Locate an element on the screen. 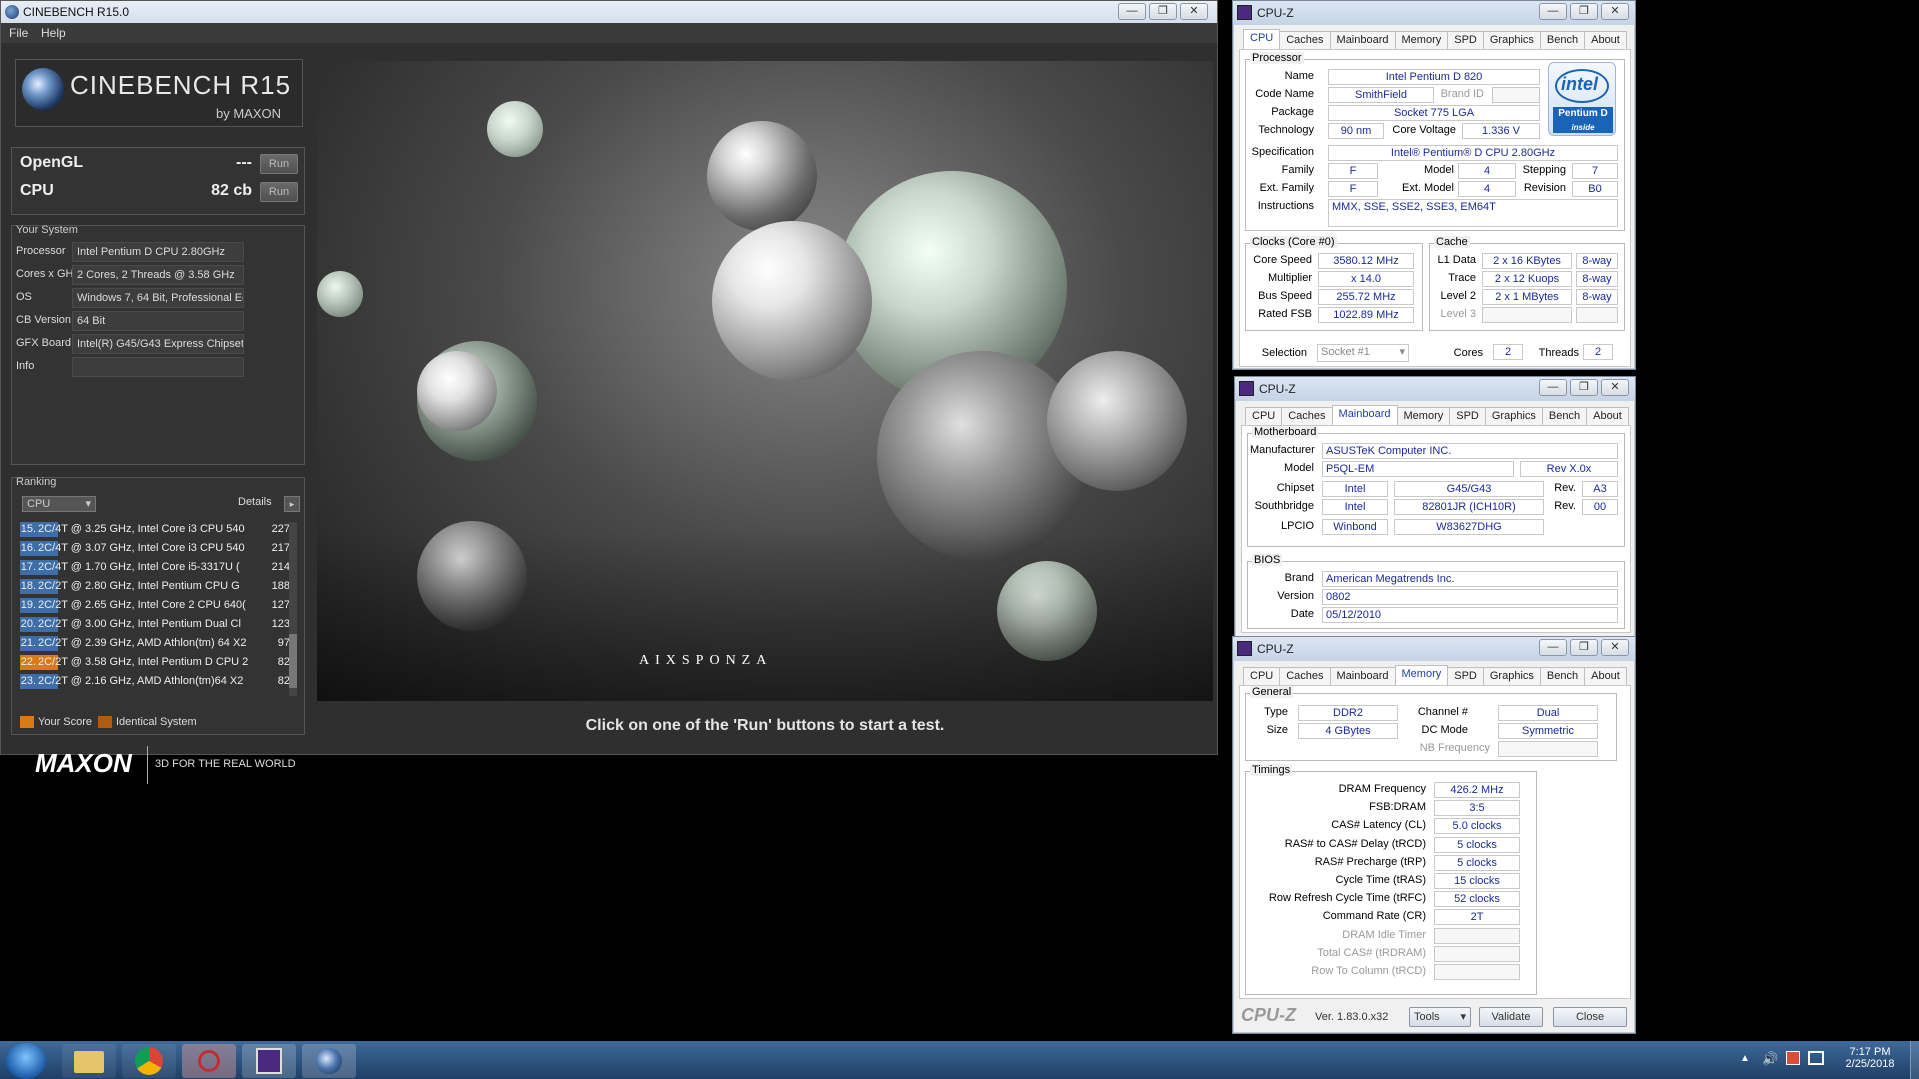 Image resolution: width=1919 pixels, height=1079 pixels. identical-system-swatch is located at coordinates (105, 722).